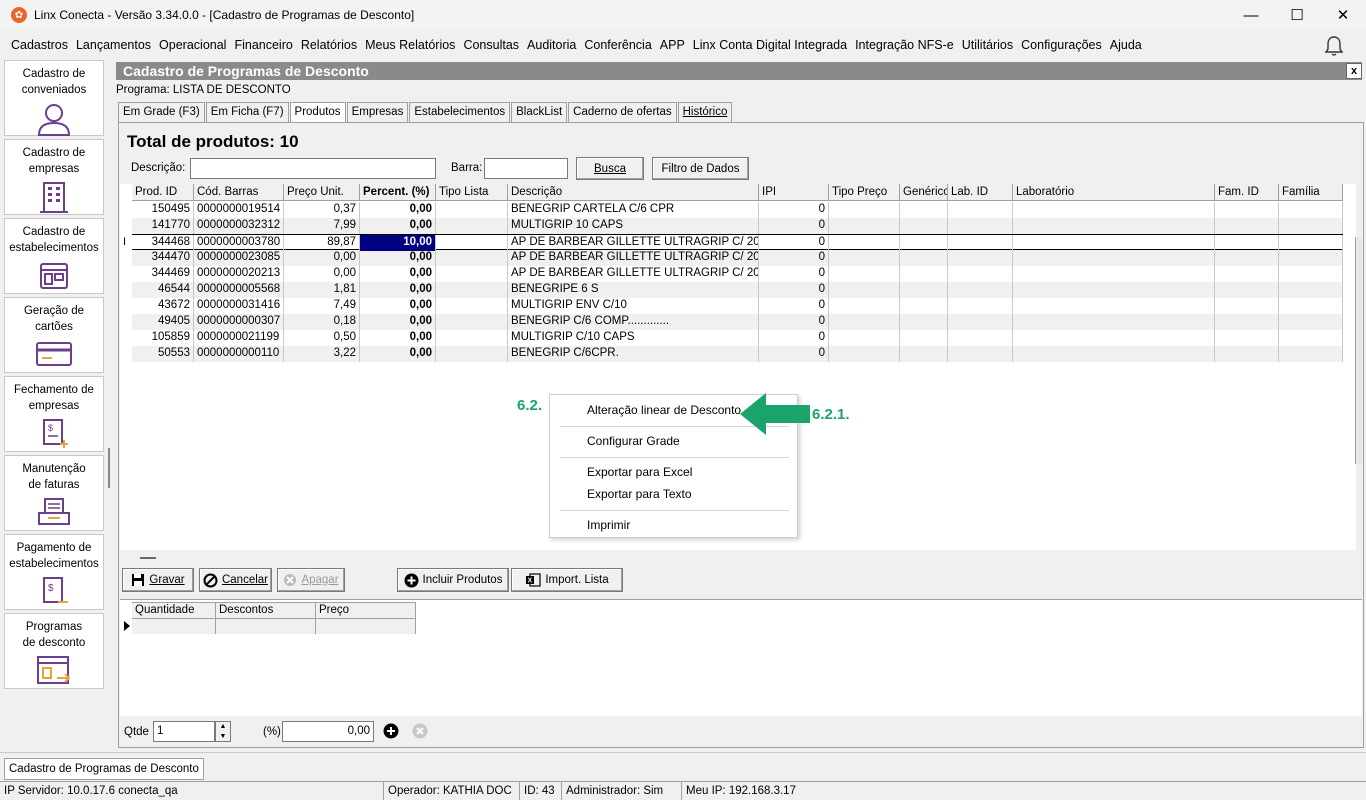 The image size is (1366, 800). Describe the element at coordinates (54, 177) in the screenshot. I see `sidebar-item-empresas: Cadastro de empresas` at that location.